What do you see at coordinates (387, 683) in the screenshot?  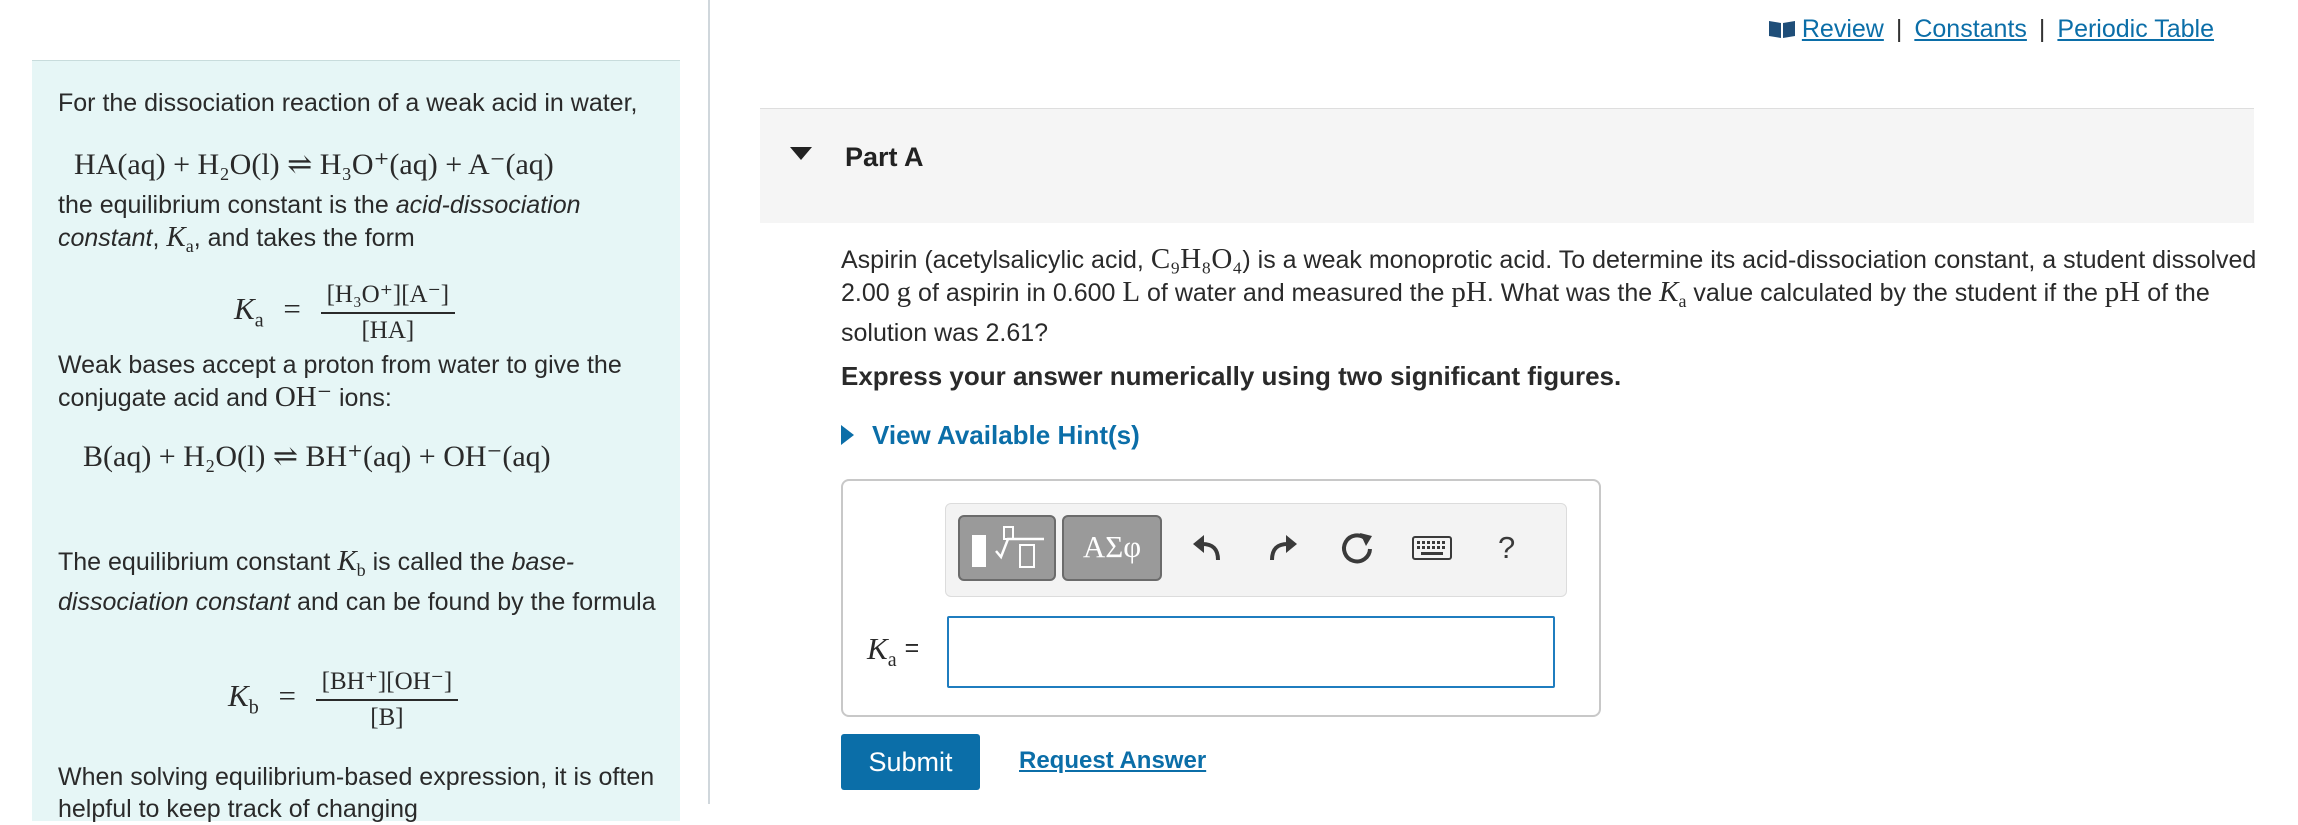 I see `kb-numerator: [BH⁺][OH⁻]` at bounding box center [387, 683].